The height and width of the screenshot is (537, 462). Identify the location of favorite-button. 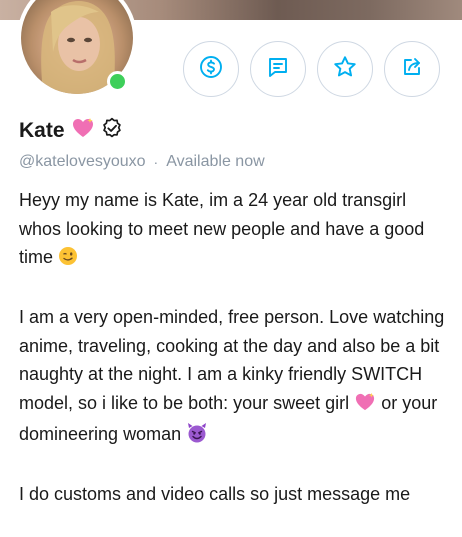
(345, 69).